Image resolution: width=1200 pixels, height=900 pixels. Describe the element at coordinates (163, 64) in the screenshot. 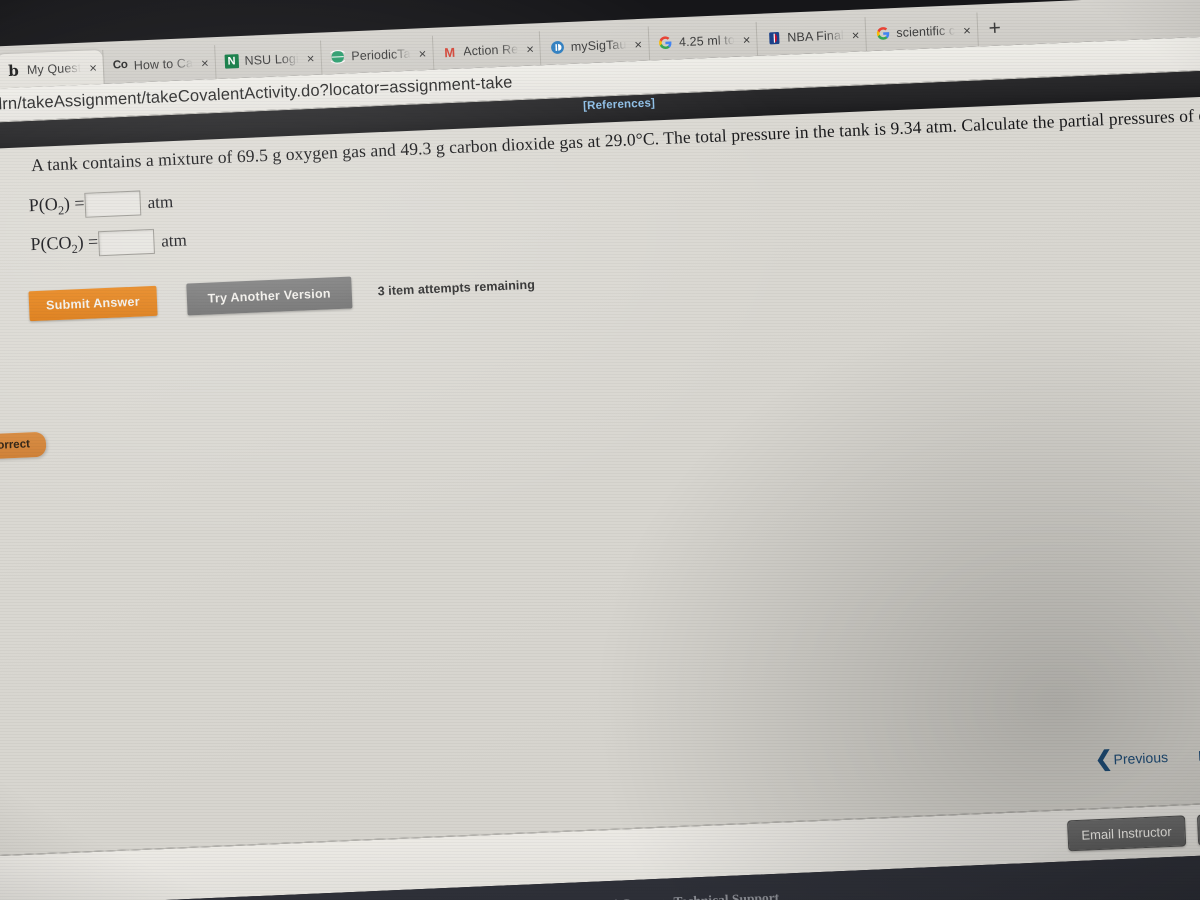

I see `tab-label: How to Ca` at that location.